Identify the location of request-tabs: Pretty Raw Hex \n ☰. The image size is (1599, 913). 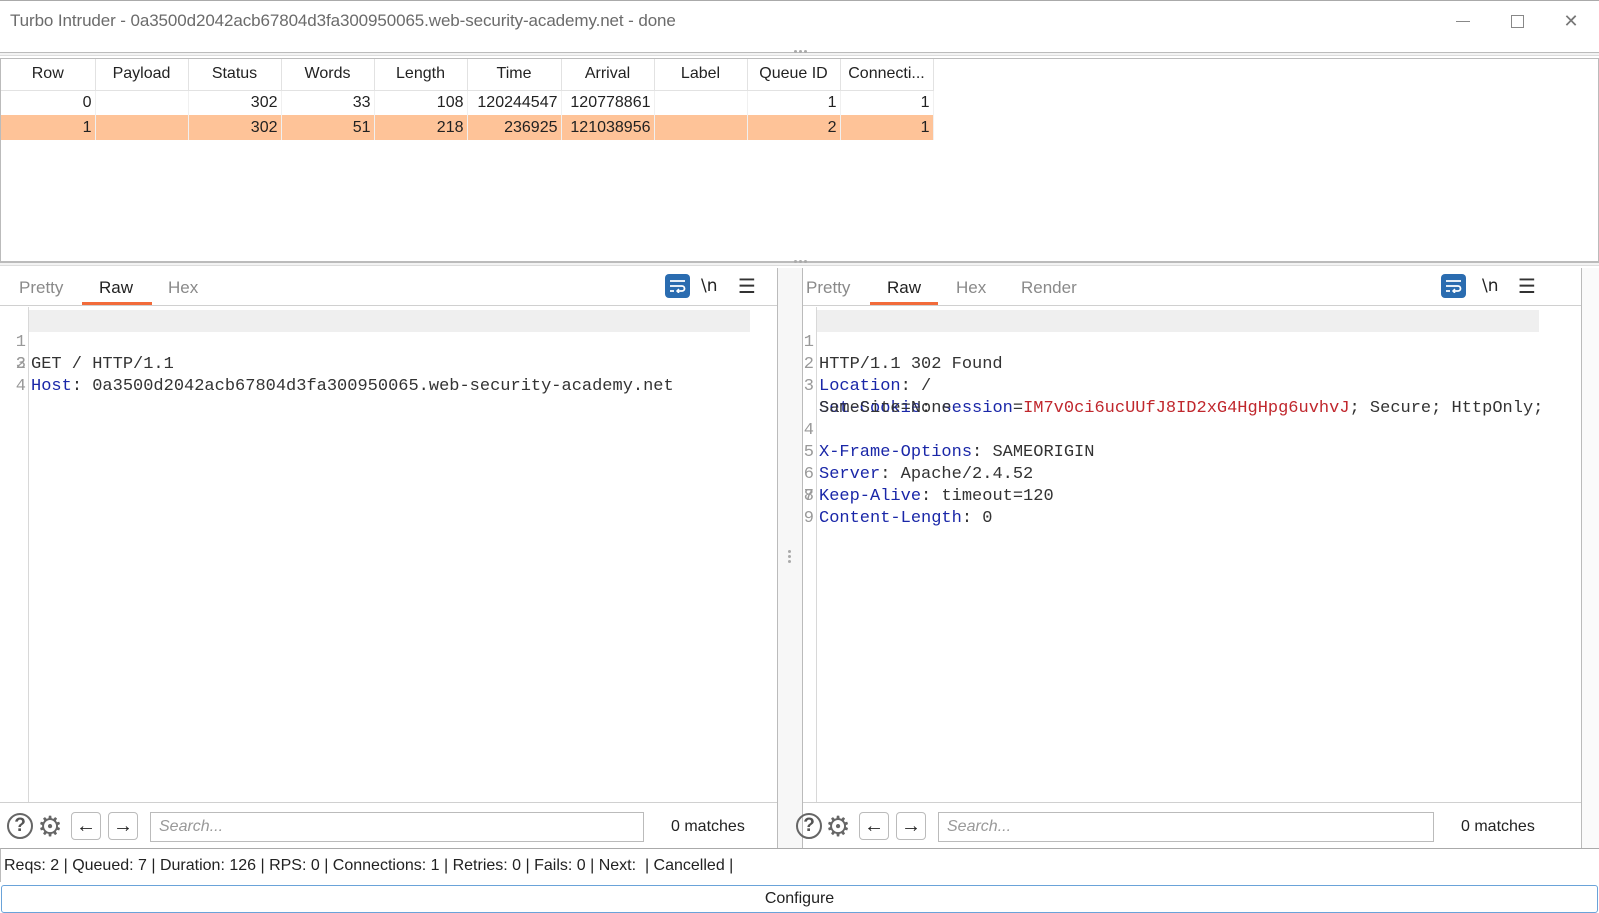
(388, 287).